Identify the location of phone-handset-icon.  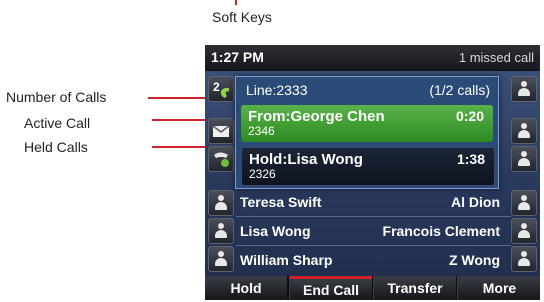
(221, 159).